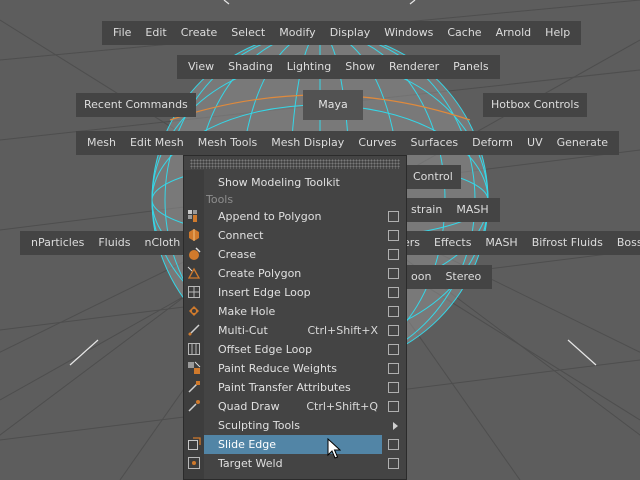  I want to click on menu-item-offset-edge-loop: Offset Edge Loop, so click(301, 349).